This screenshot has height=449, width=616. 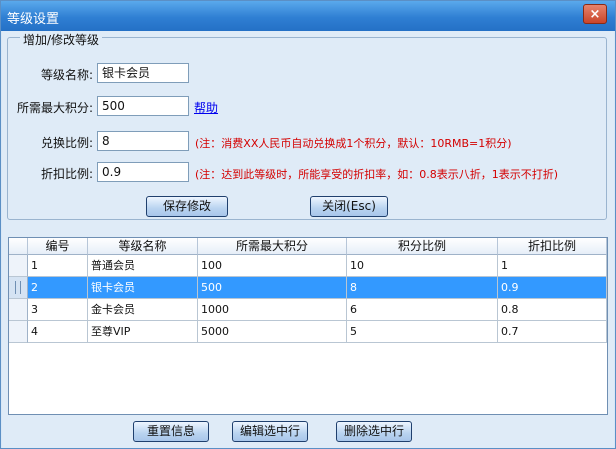 I want to click on exchange-ratio-note: (注：消费XX人民币自动兑换成1个积分，默认：10RMB=1积分), so click(x=353, y=143).